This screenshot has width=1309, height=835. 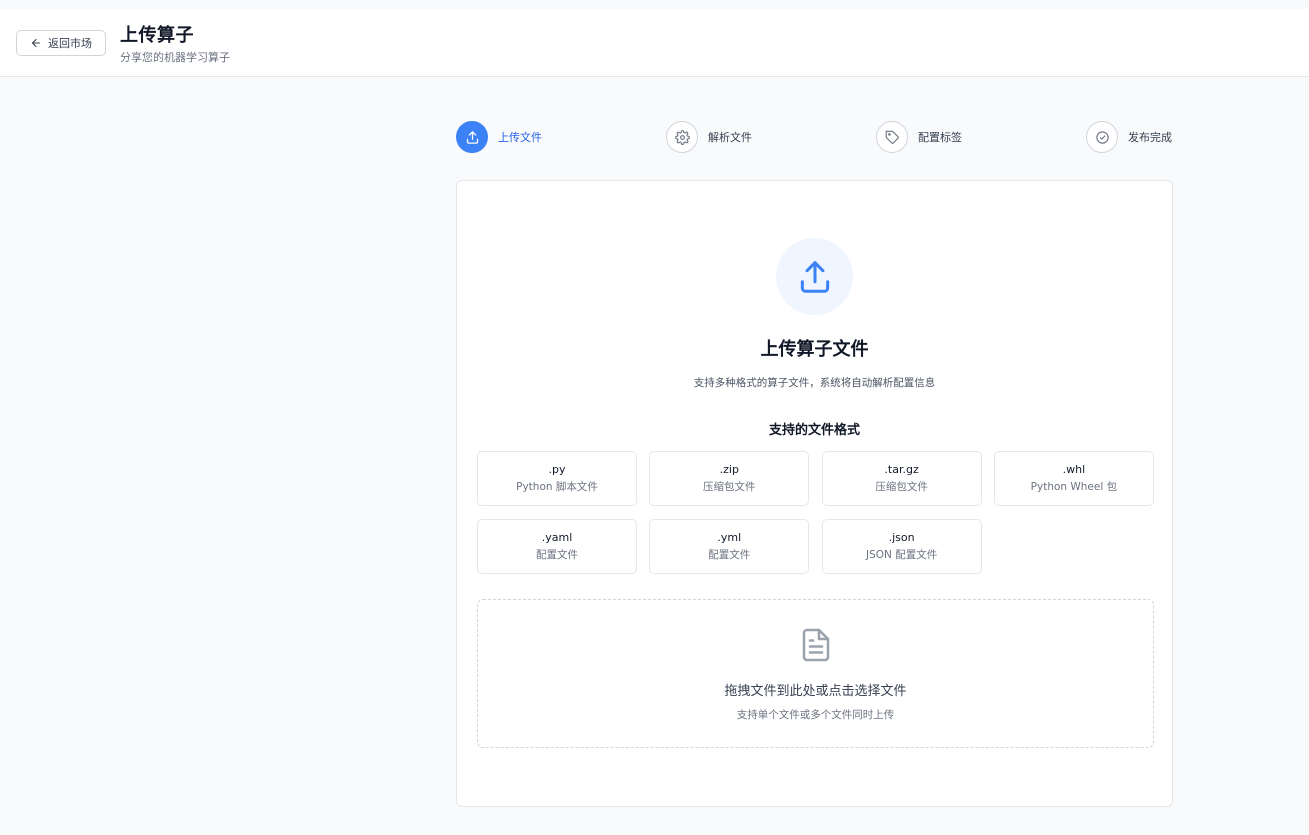 I want to click on format-tile-yml: .yml 配置文件, so click(x=729, y=546).